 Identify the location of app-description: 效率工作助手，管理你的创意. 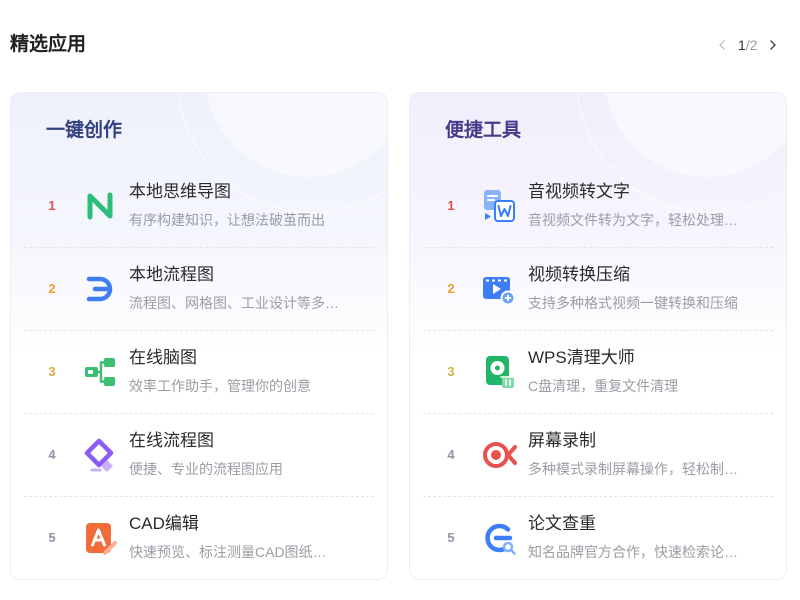
(220, 386).